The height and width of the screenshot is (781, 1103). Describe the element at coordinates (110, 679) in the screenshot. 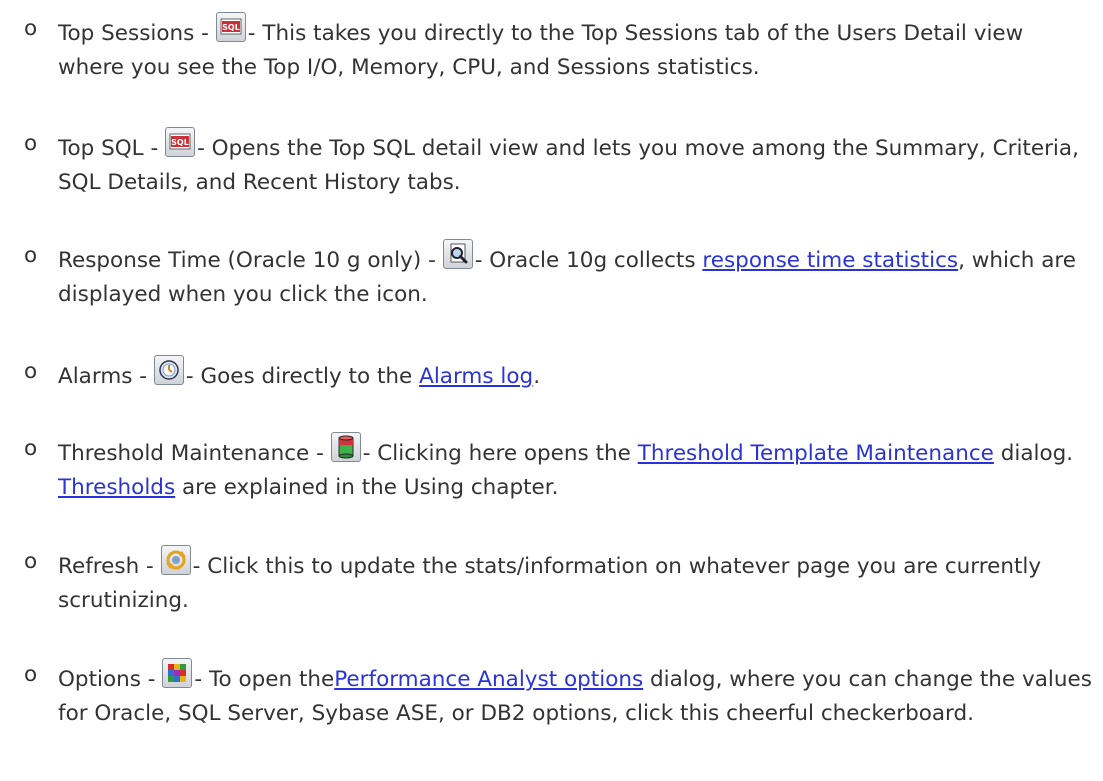

I see `item-label: Options -` at that location.